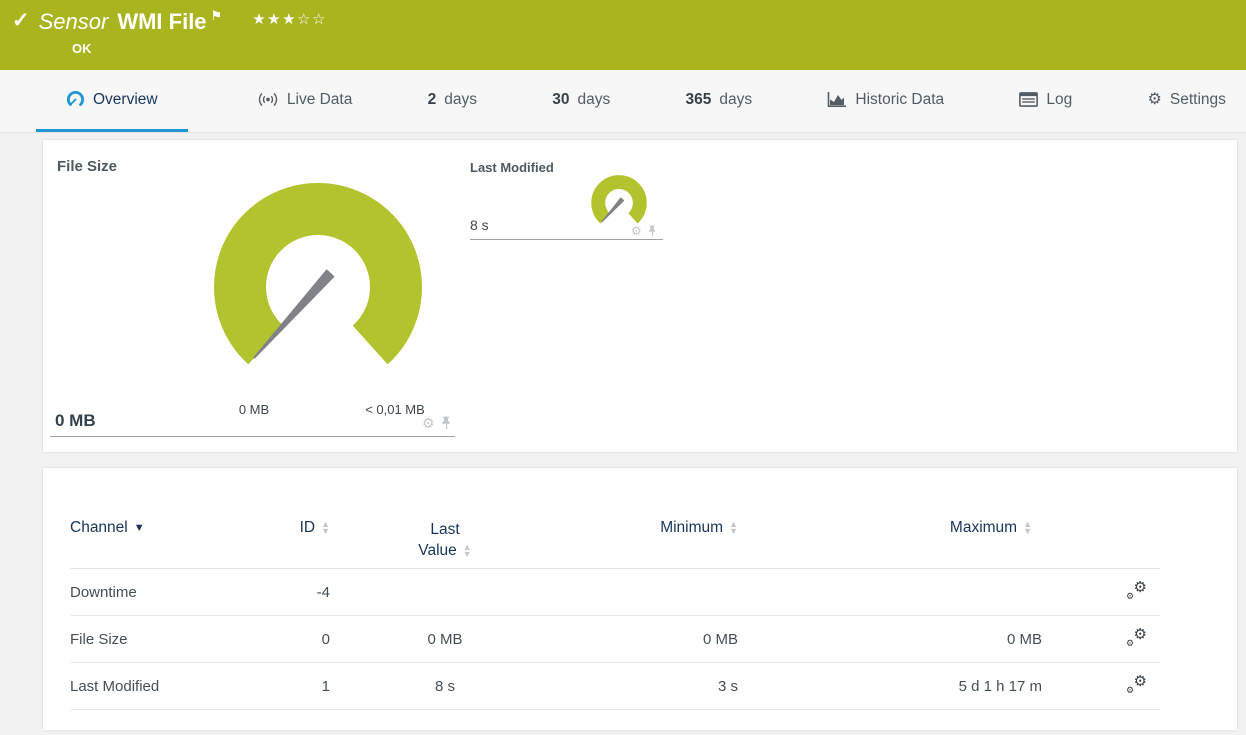  I want to click on channel-last-value: 8 s, so click(444, 686).